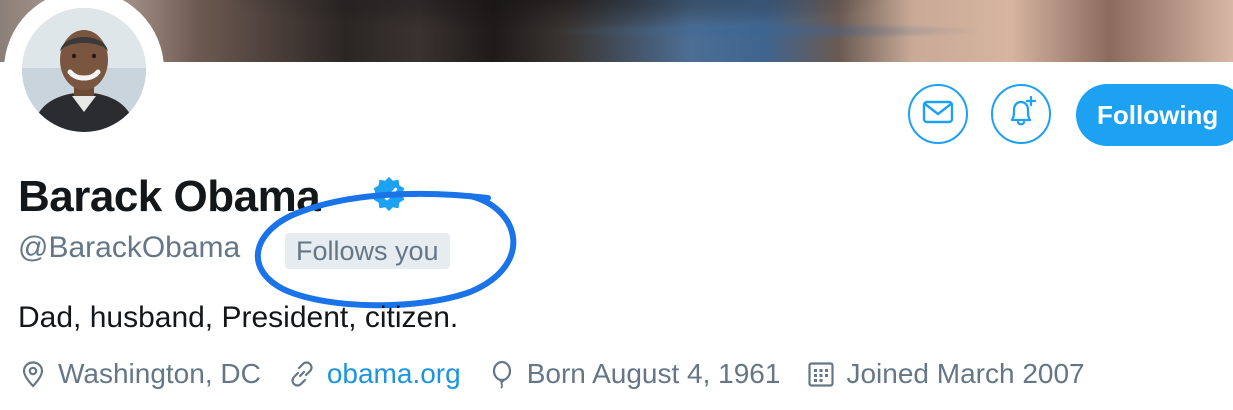 The image size is (1233, 410). Describe the element at coordinates (821, 374) in the screenshot. I see `calendar-icon` at that location.